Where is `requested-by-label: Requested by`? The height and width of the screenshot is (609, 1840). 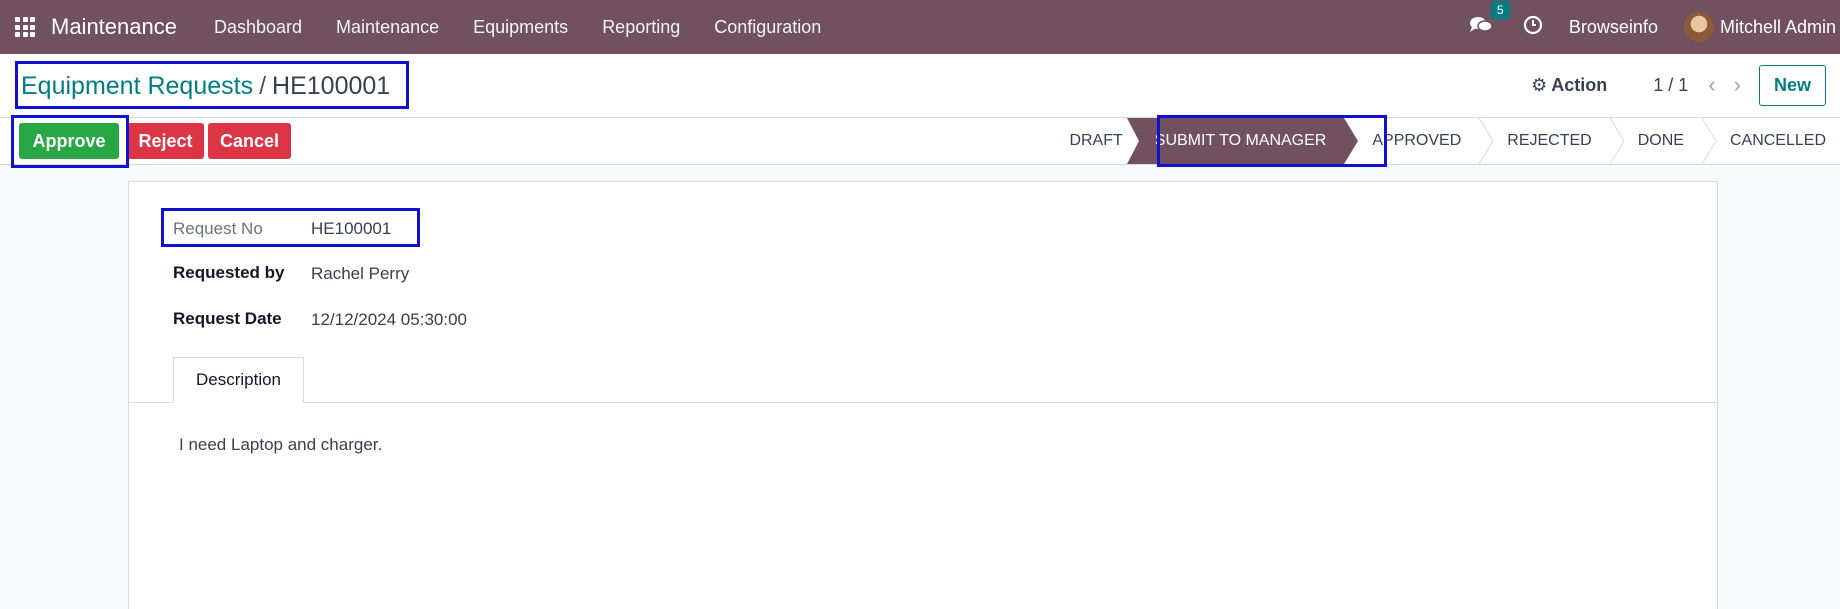 requested-by-label: Requested by is located at coordinates (229, 272).